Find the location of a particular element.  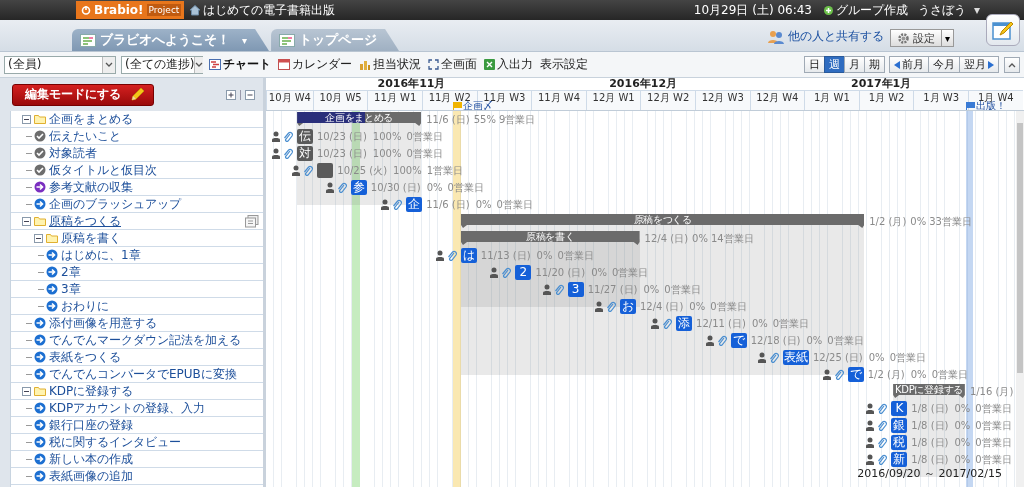

task-name: でんでんコンバータでEPUBに変換 is located at coordinates (143, 374).